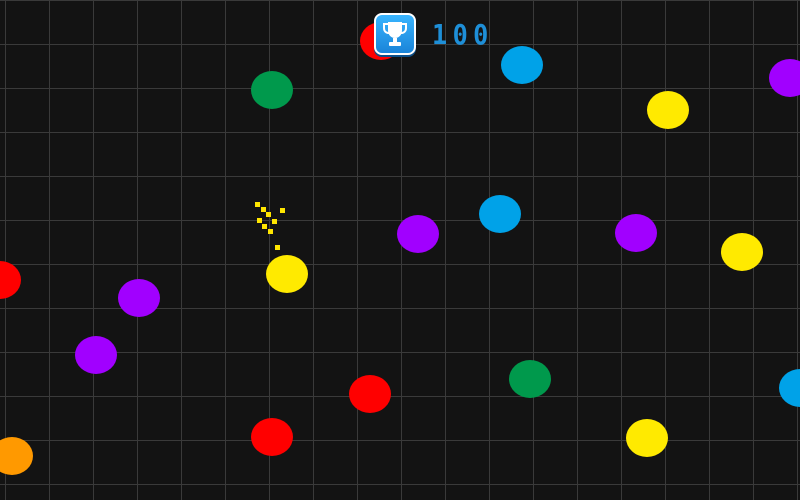 The image size is (800, 500). I want to click on orange-dot, so click(16, 456).